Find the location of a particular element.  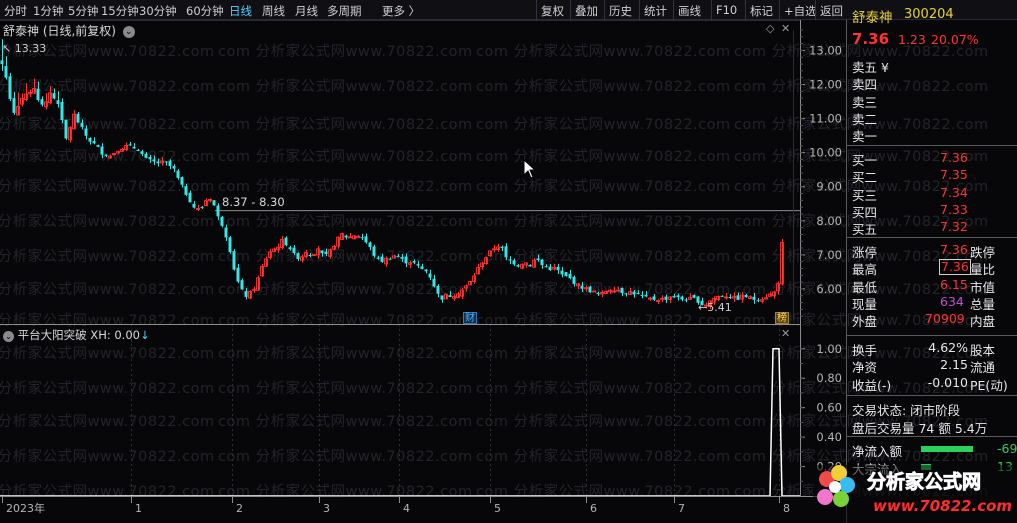

stock-code: 300204 is located at coordinates (929, 14).